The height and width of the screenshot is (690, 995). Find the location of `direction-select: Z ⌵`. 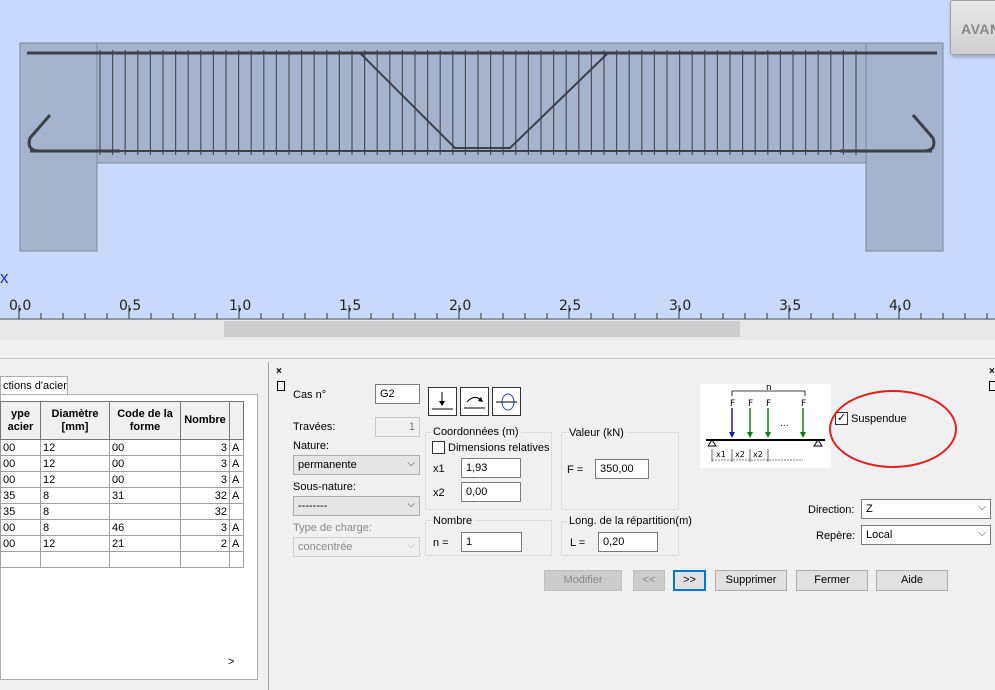

direction-select: Z ⌵ is located at coordinates (926, 509).